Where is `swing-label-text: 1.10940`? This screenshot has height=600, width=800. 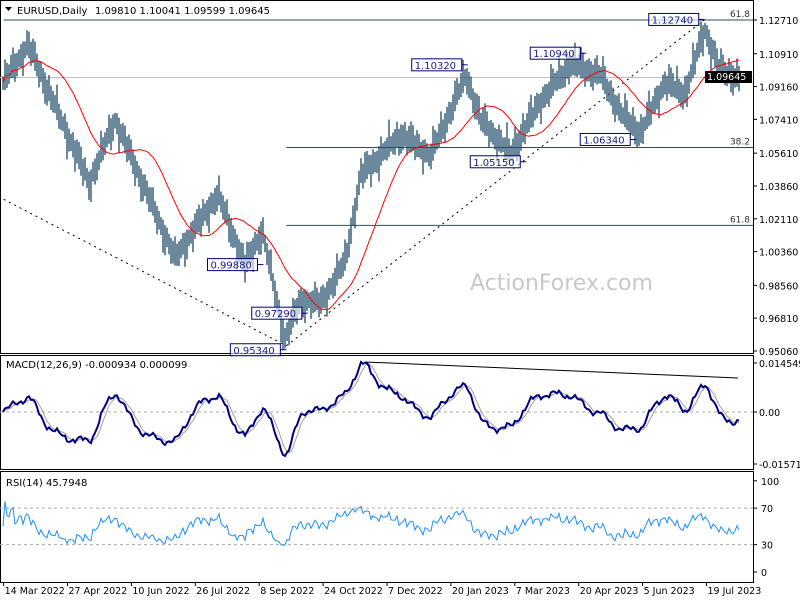 swing-label-text: 1.10940 is located at coordinates (553, 54).